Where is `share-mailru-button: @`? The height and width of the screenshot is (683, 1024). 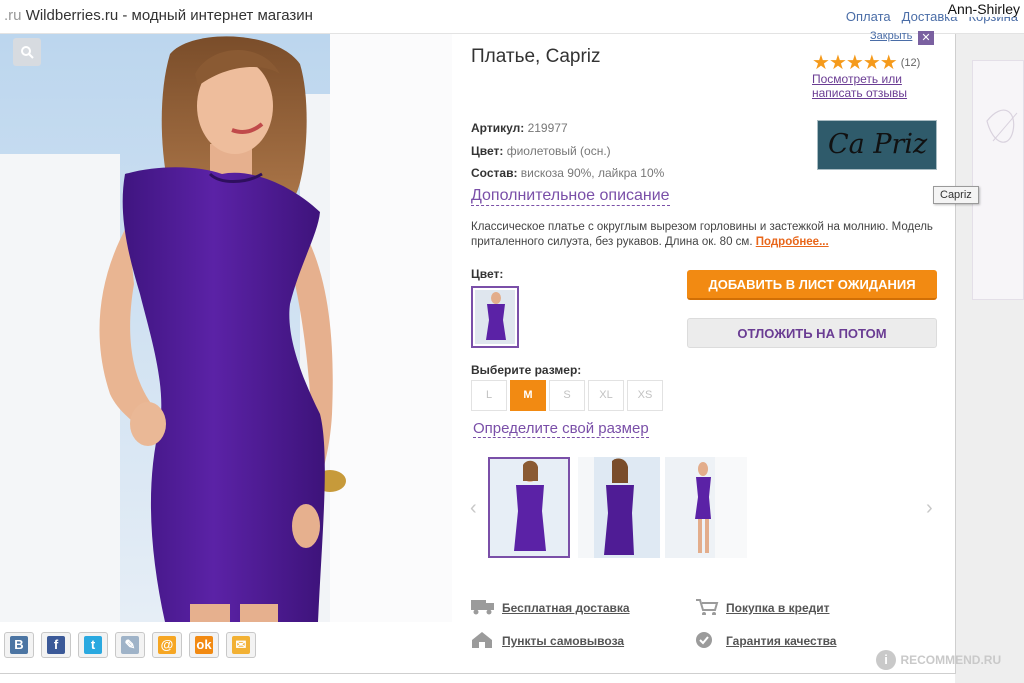 share-mailru-button: @ is located at coordinates (167, 645).